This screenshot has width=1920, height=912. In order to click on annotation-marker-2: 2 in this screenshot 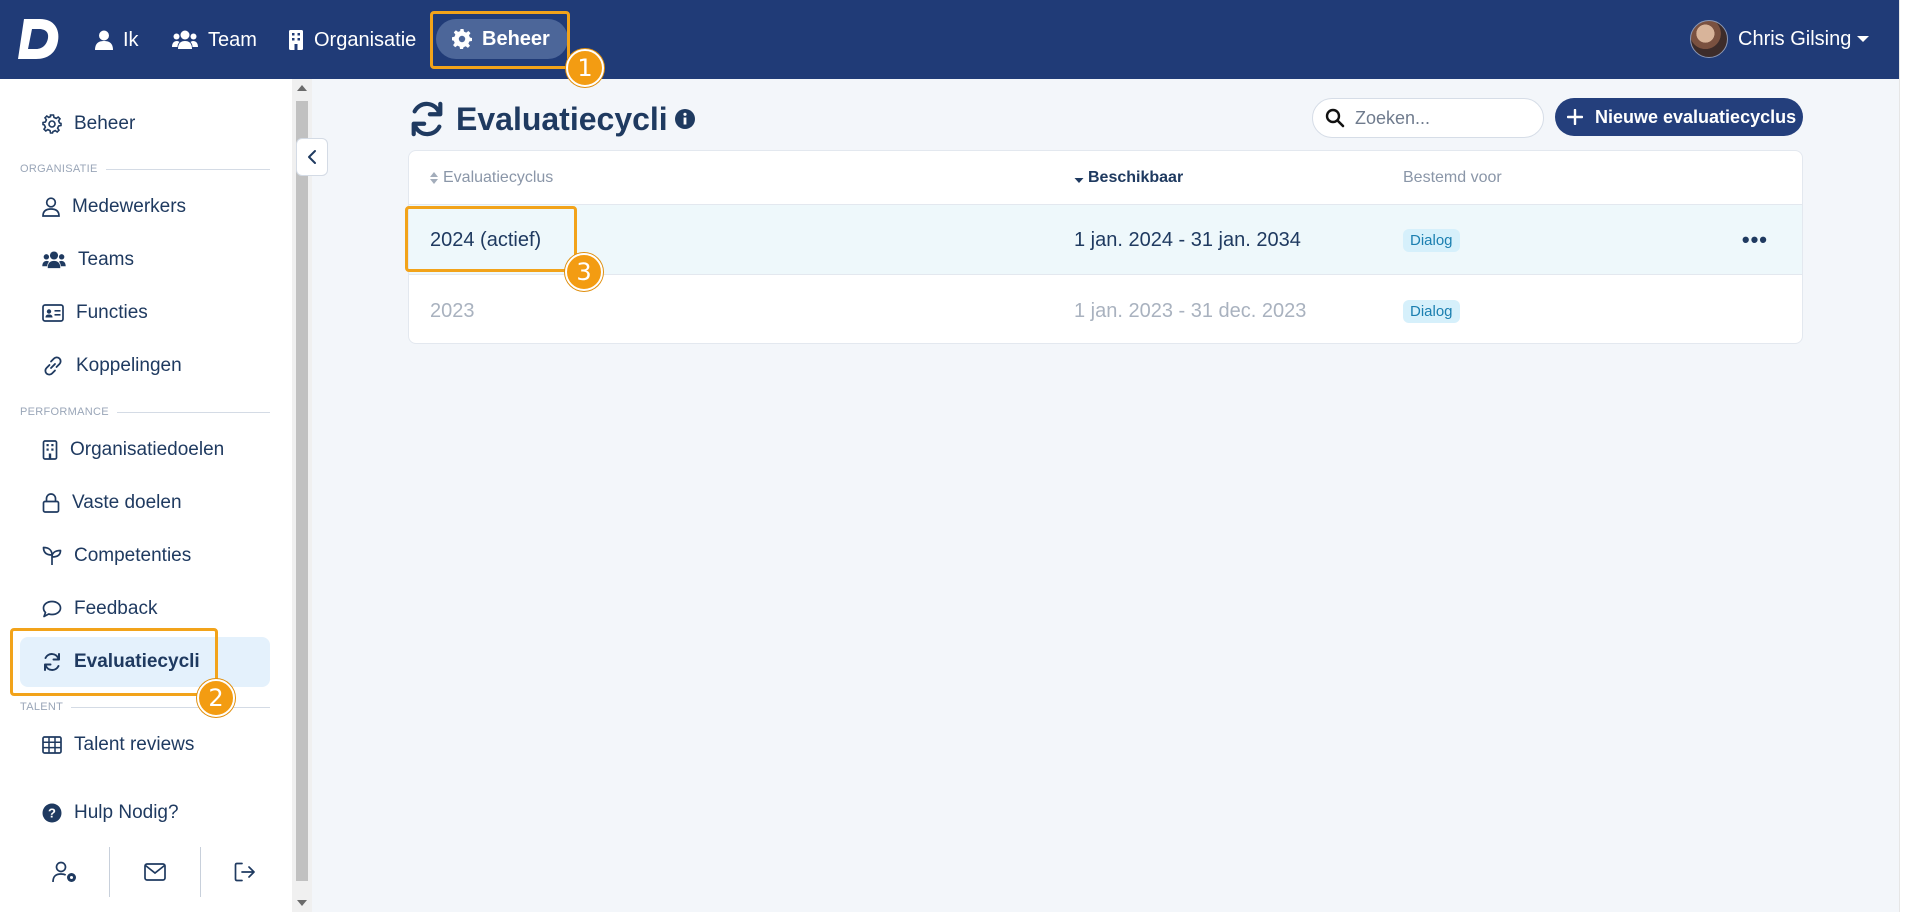, I will do `click(216, 698)`.